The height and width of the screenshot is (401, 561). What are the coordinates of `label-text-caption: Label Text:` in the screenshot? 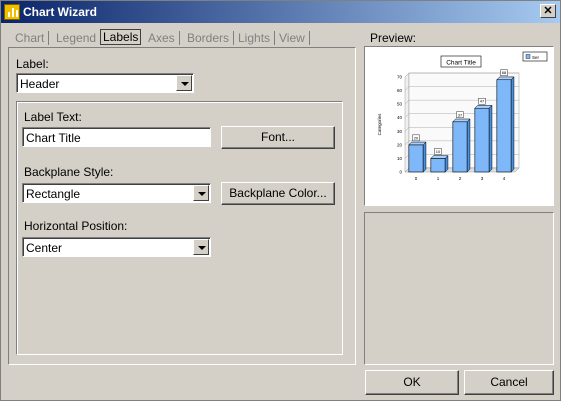 It's located at (53, 117).